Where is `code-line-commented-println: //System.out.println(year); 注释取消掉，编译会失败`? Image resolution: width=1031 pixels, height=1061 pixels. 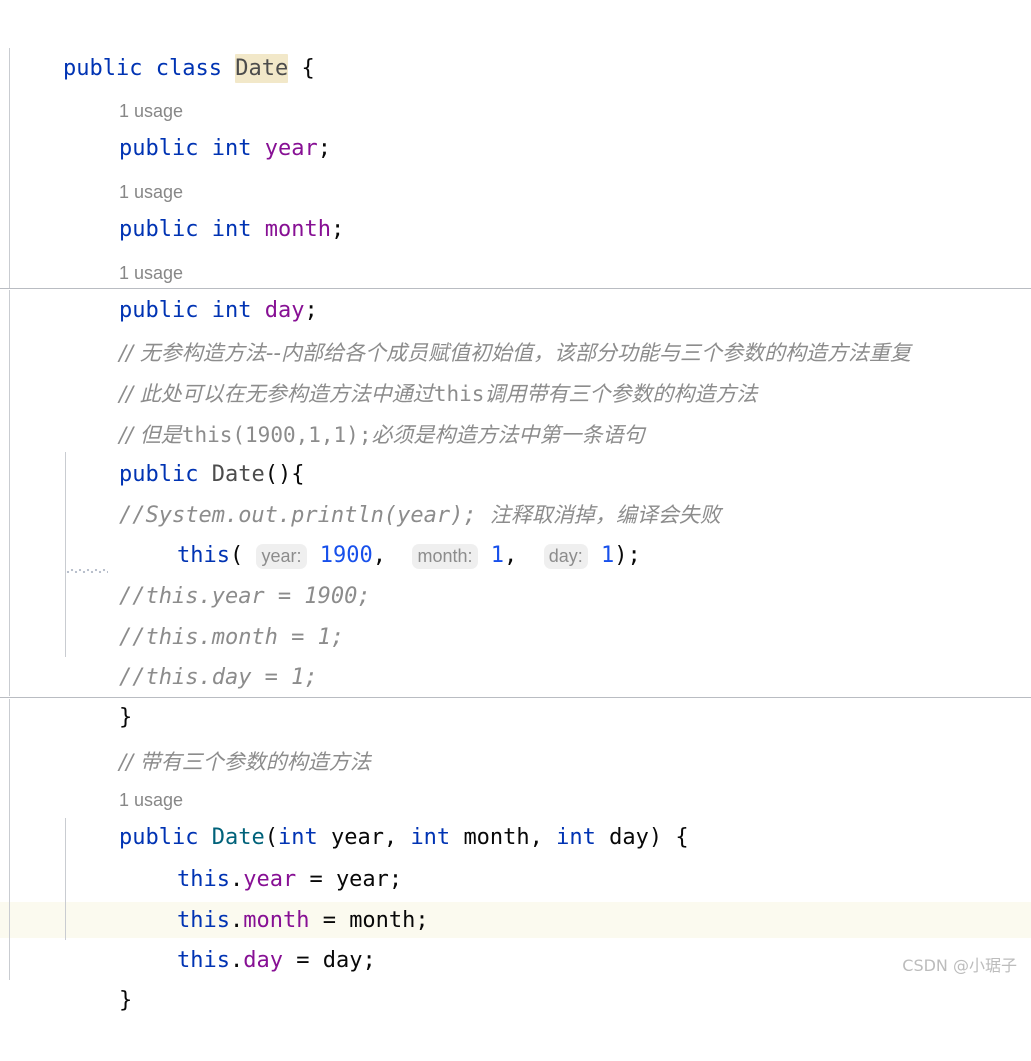
code-line-commented-println: //System.out.println(year); 注释取消掉，编译会失败 is located at coordinates (515, 491).